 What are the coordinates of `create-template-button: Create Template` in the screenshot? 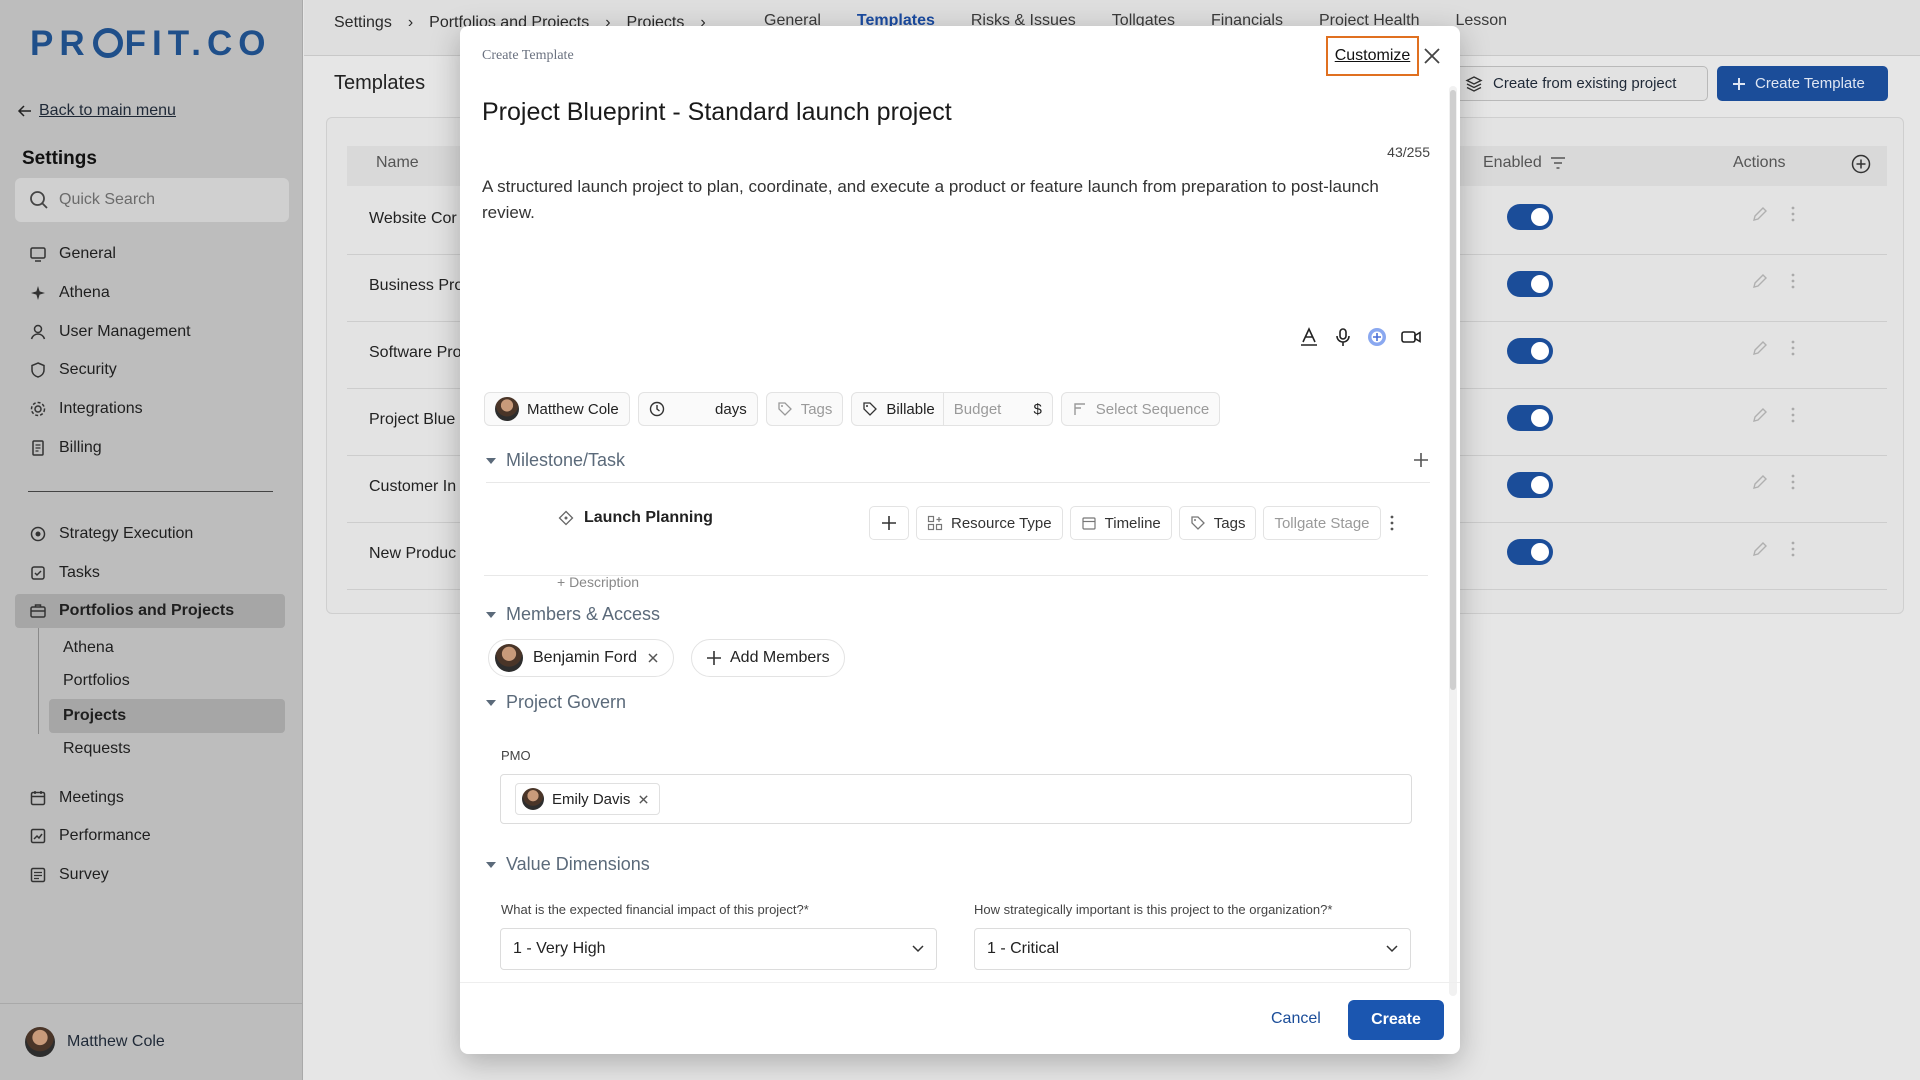 It's located at (1802, 83).